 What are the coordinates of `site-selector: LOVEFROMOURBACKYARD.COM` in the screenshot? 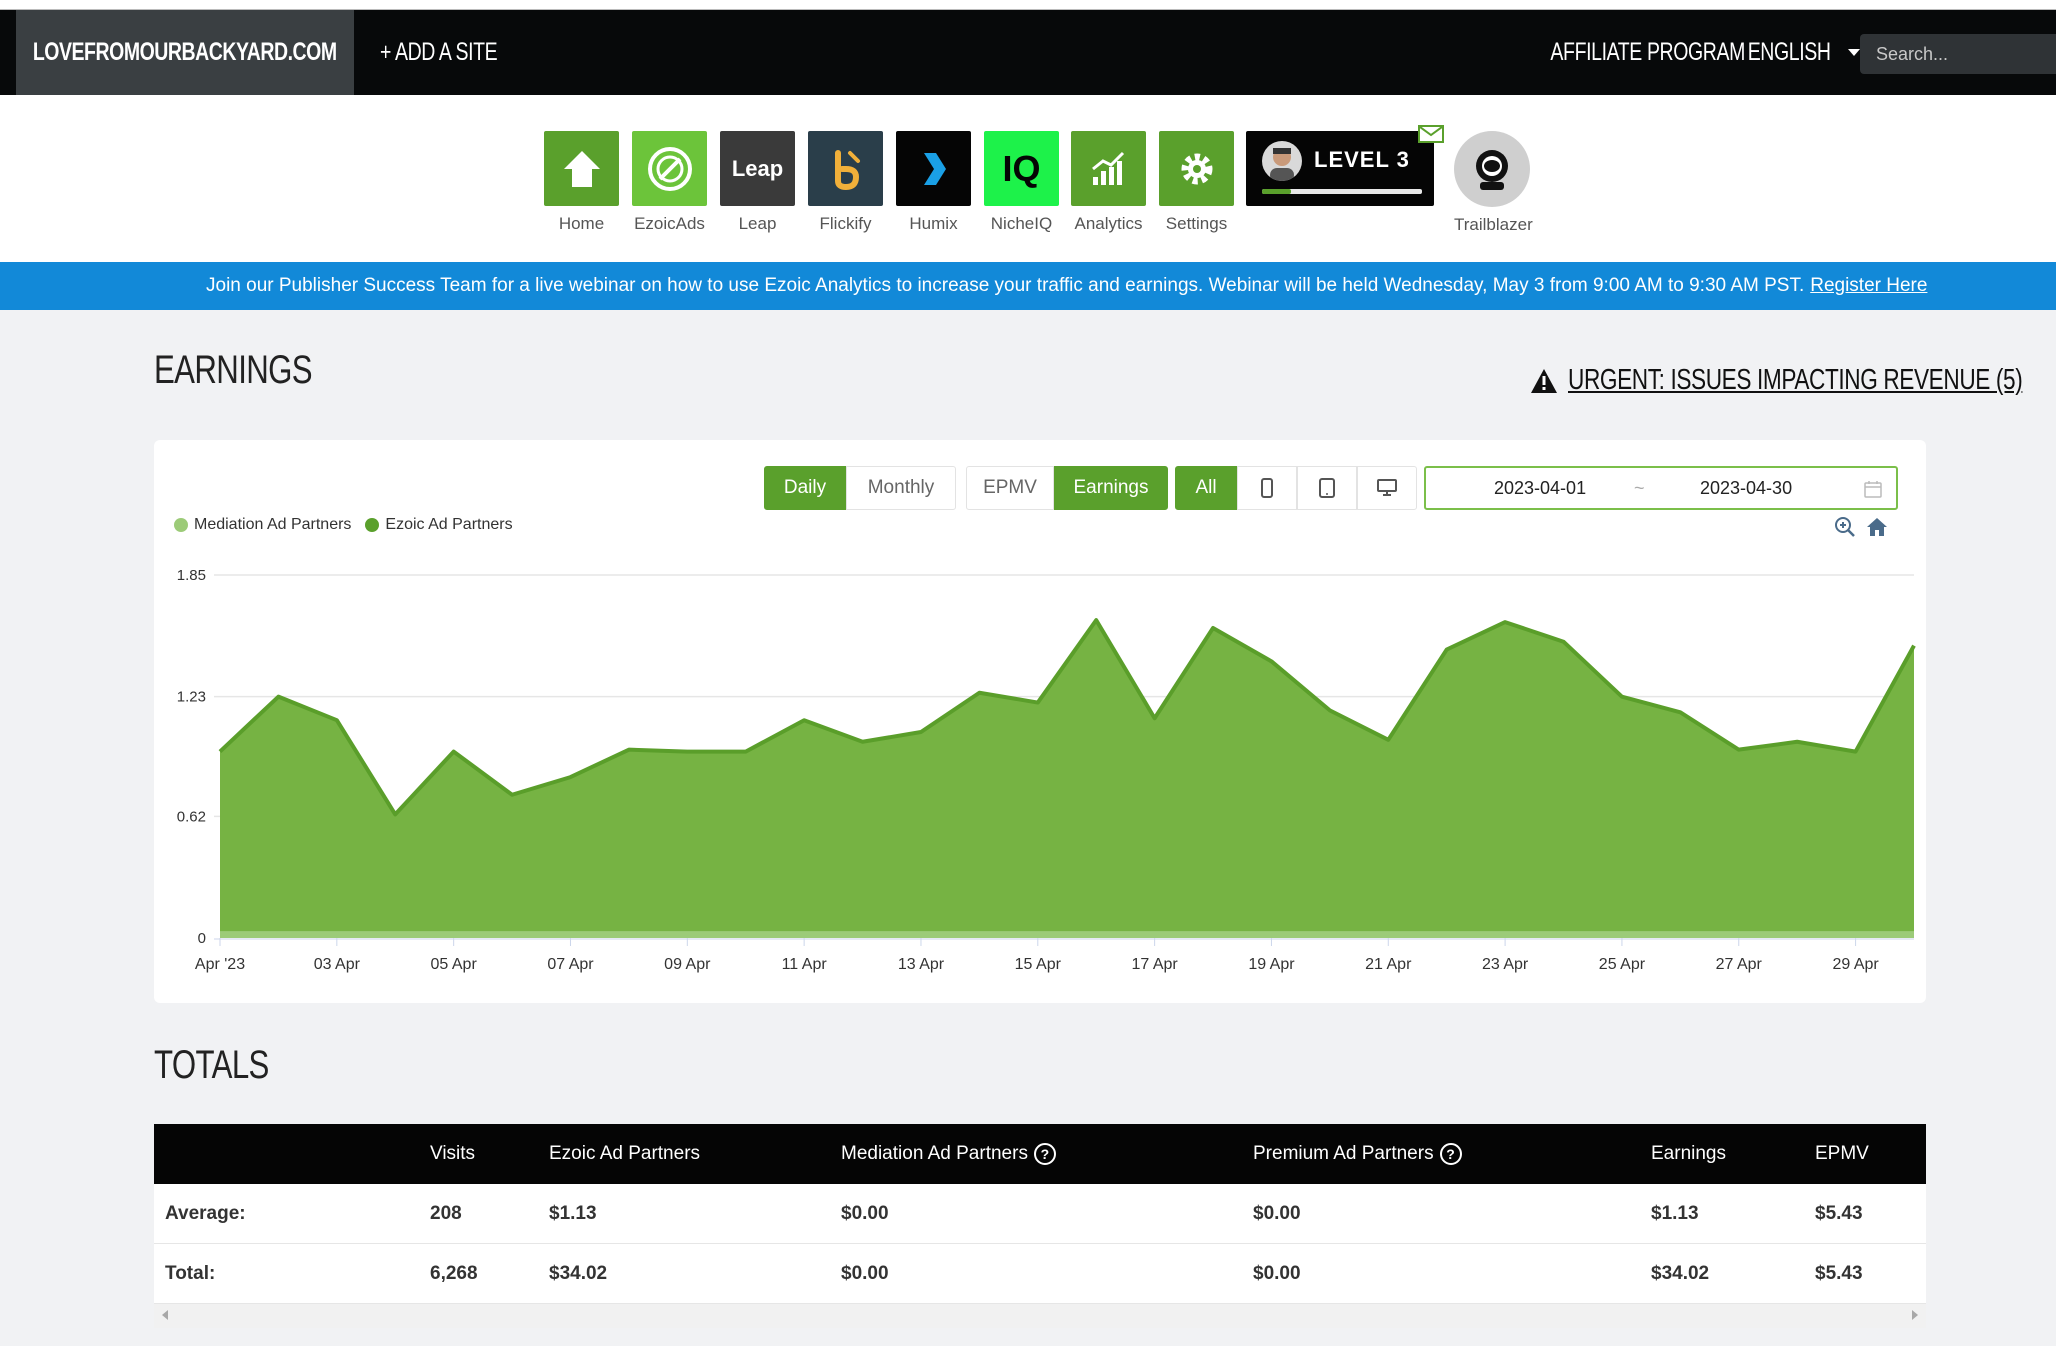 It's located at (185, 52).